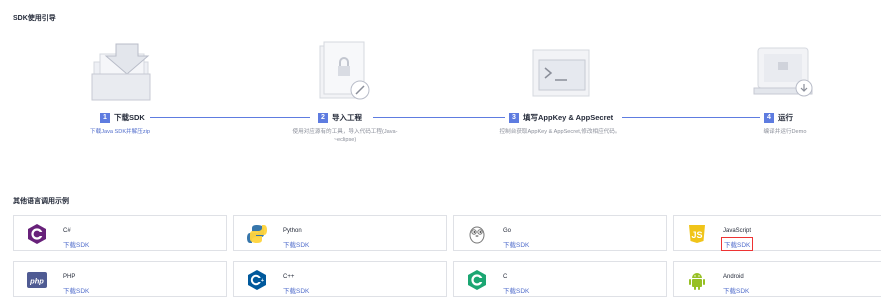  I want to click on language-name: Go, so click(507, 231).